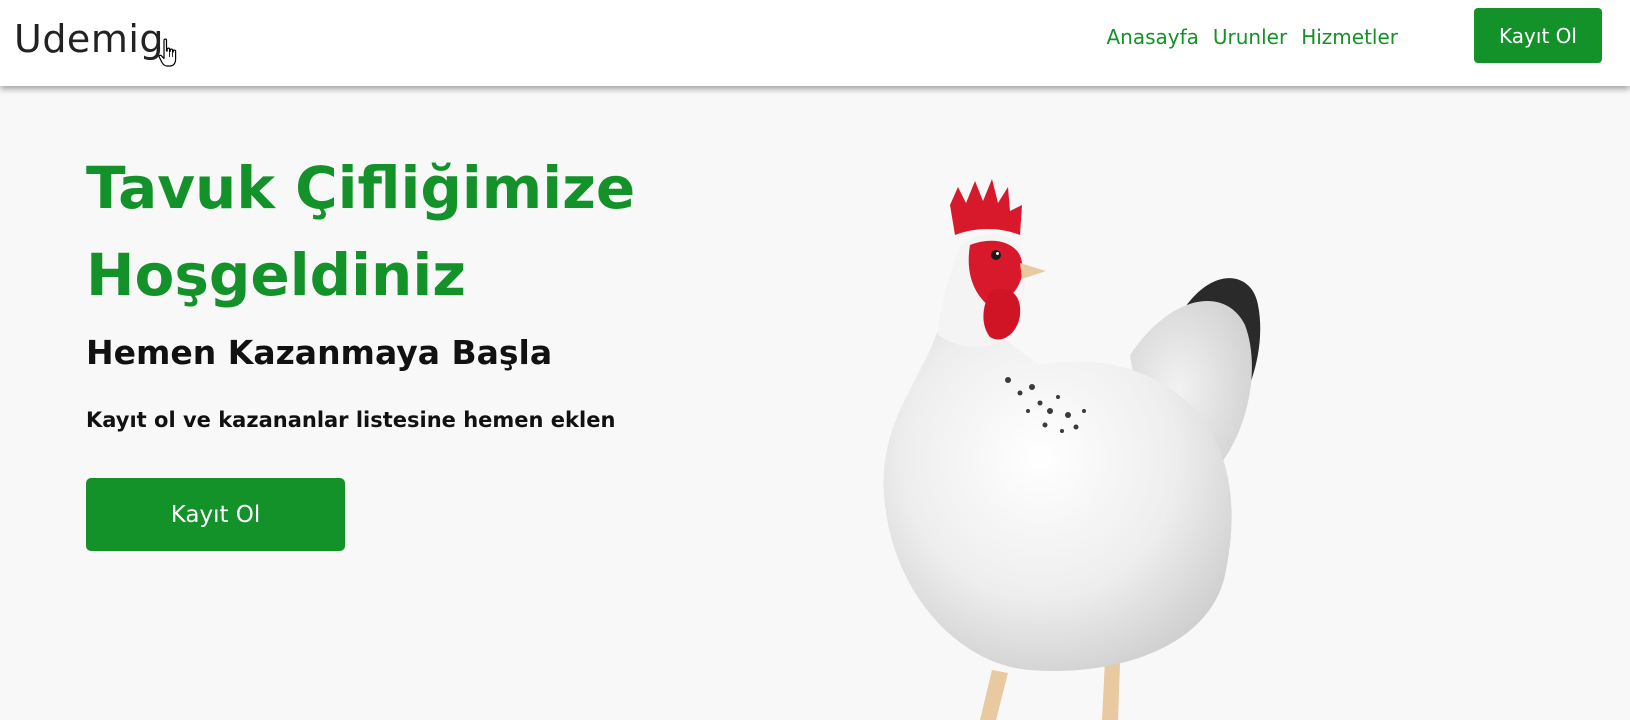 This screenshot has width=1630, height=720. I want to click on hand-pointer-icon, so click(167, 52).